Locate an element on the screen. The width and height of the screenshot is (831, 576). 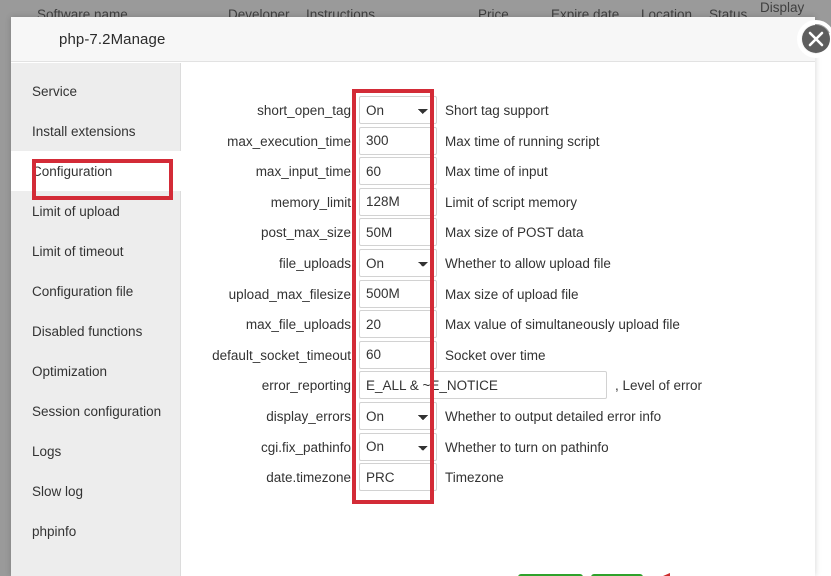
form-row: max_input_time Max time of input is located at coordinates (498, 171).